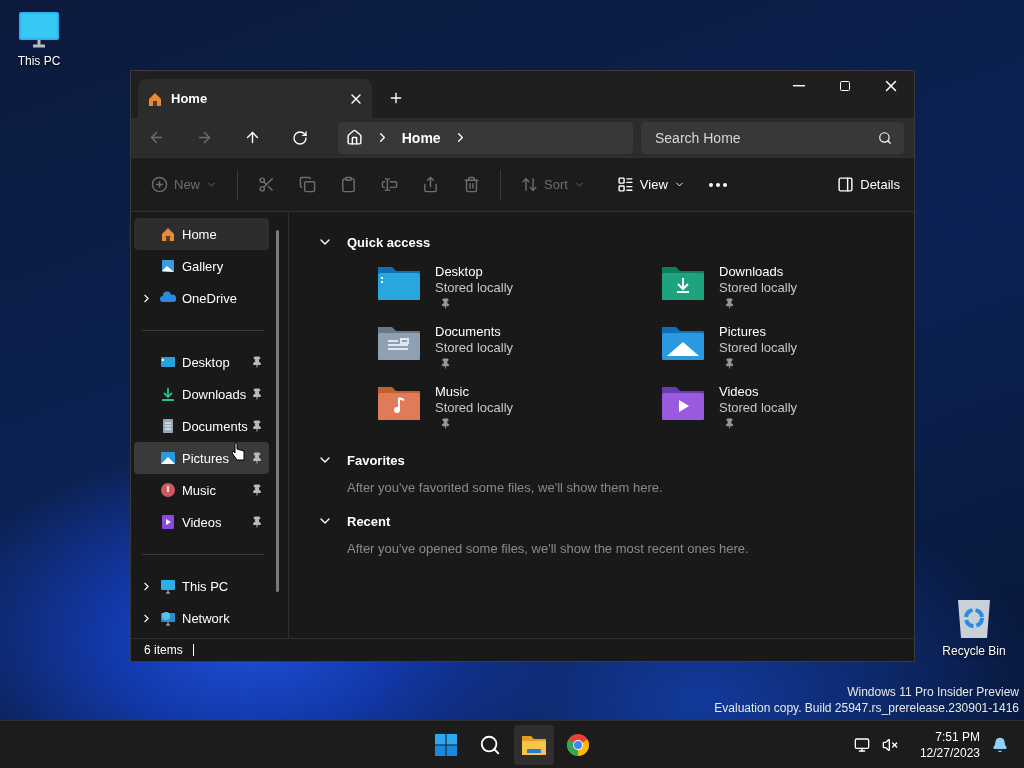  I want to click on section-heading: Recent, so click(369, 521).